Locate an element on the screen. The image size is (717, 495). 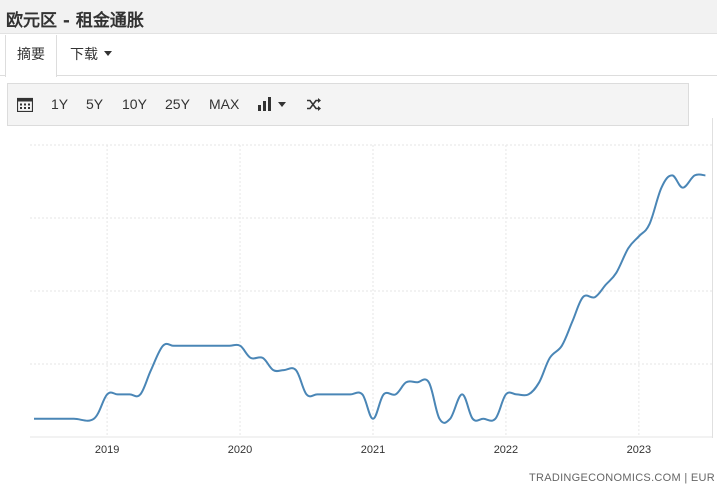
shuffle-icon is located at coordinates (314, 104).